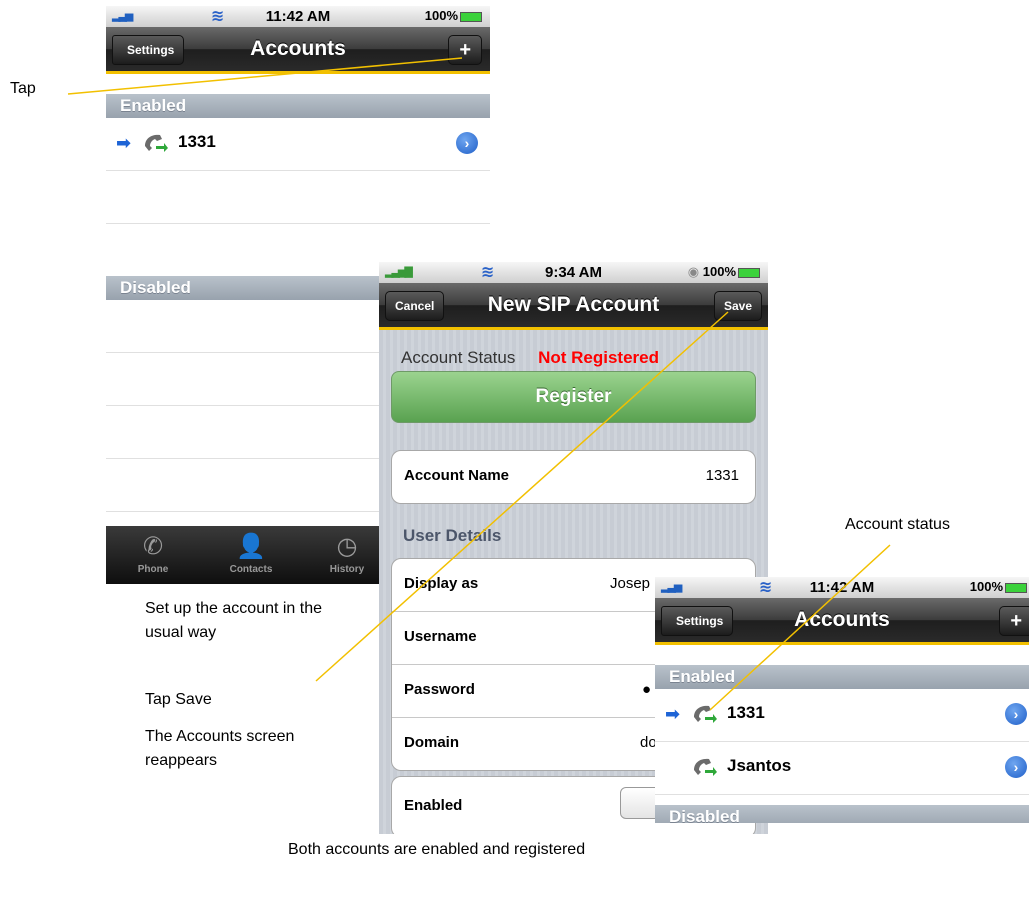  What do you see at coordinates (220, 748) in the screenshot?
I see `annotation-reappears: The Accounts screen reappears` at bounding box center [220, 748].